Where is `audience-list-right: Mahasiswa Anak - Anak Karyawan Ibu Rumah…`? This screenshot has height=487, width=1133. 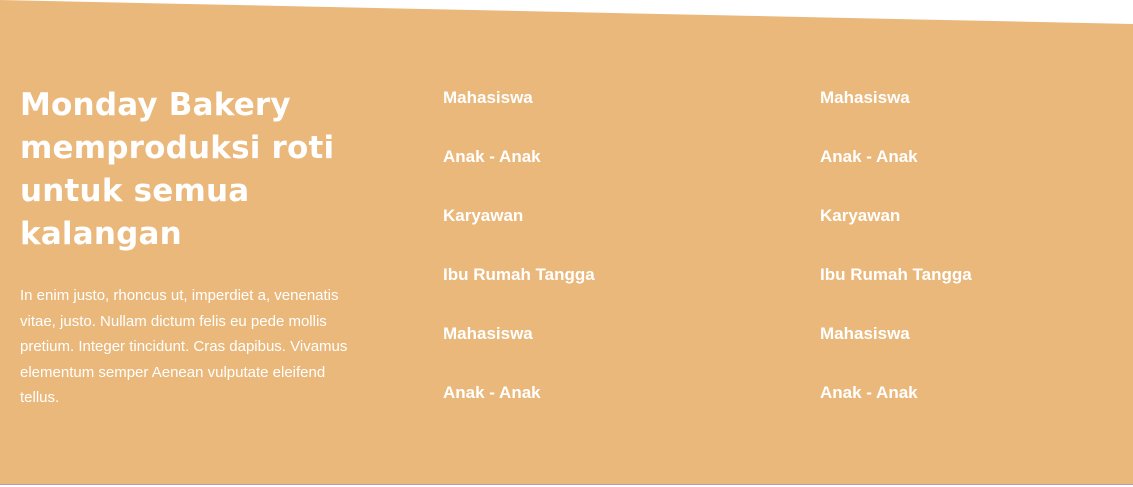 audience-list-right: Mahasiswa Anak - Anak Karyawan Ibu Rumah… is located at coordinates (896, 265).